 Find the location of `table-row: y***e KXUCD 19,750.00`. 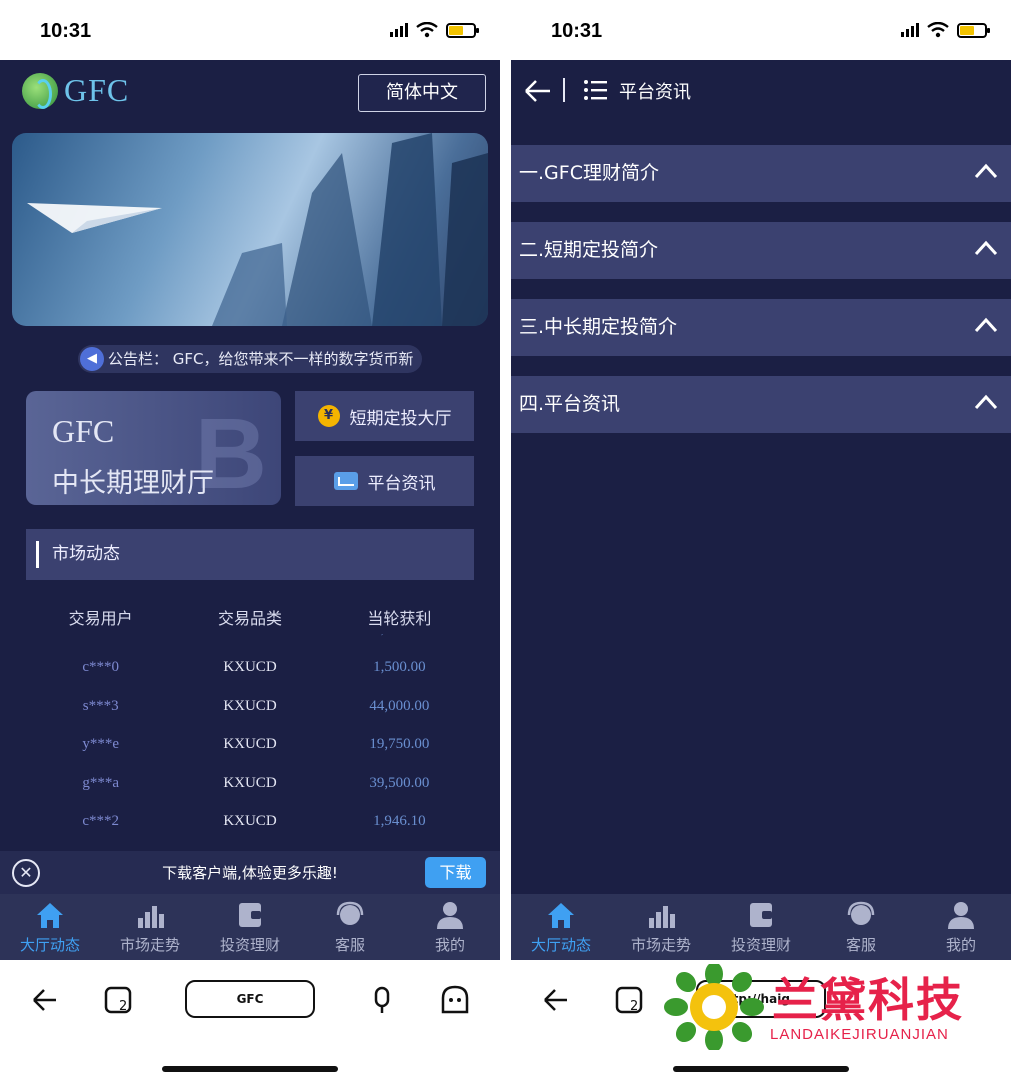

table-row: y***e KXUCD 19,750.00 is located at coordinates (256, 744).